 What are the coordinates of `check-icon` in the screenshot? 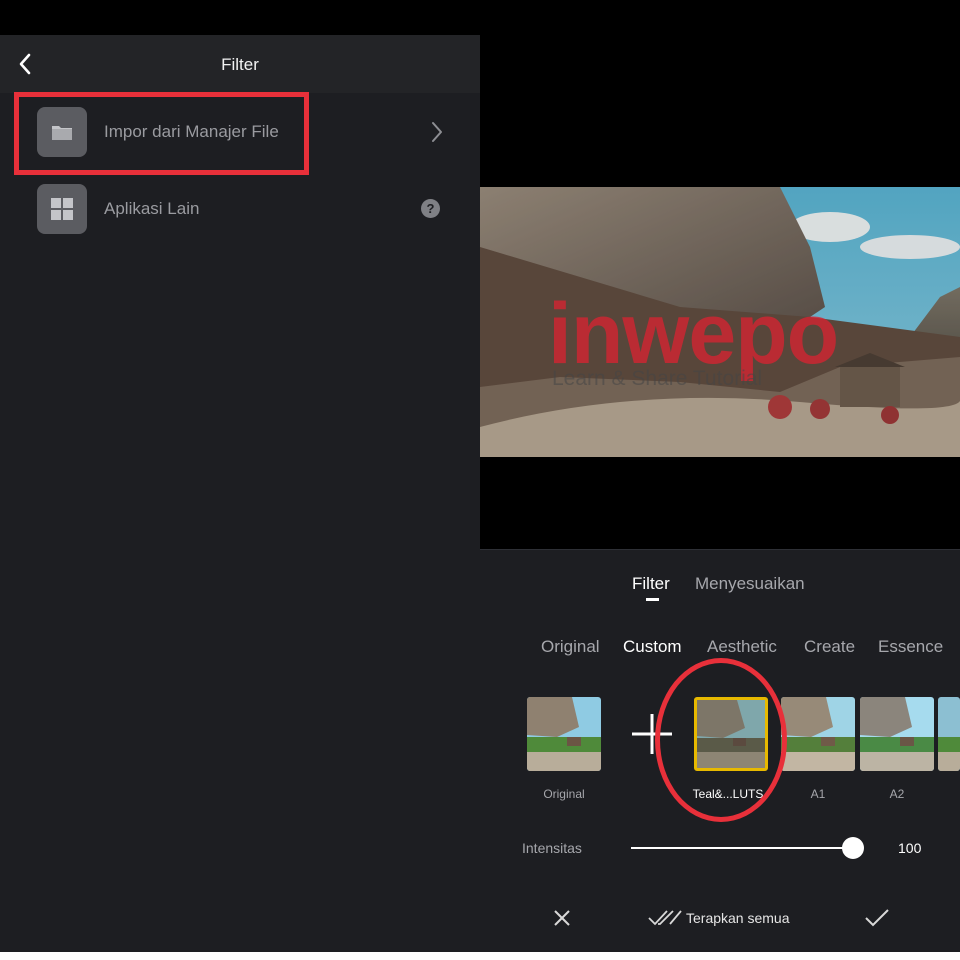 It's located at (877, 920).